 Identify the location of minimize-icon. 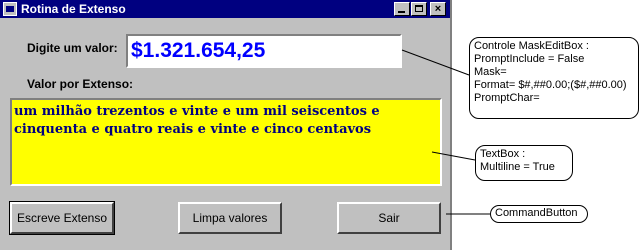
(401, 12).